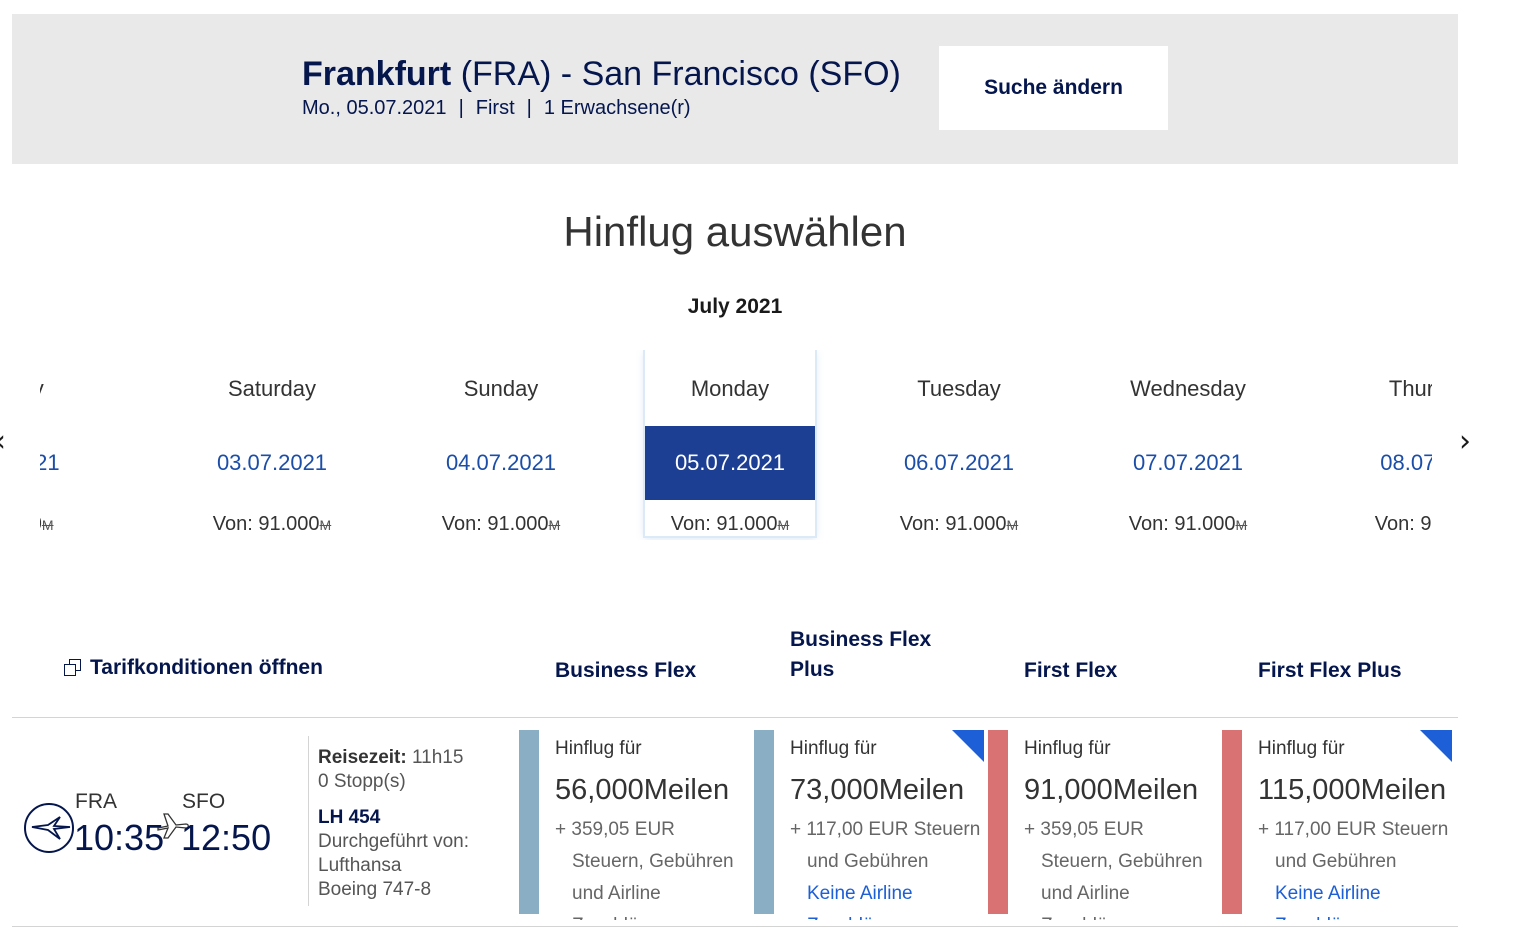  I want to click on day-option: Thurs 08.07.2 Von: 91.0, so click(1382, 443).